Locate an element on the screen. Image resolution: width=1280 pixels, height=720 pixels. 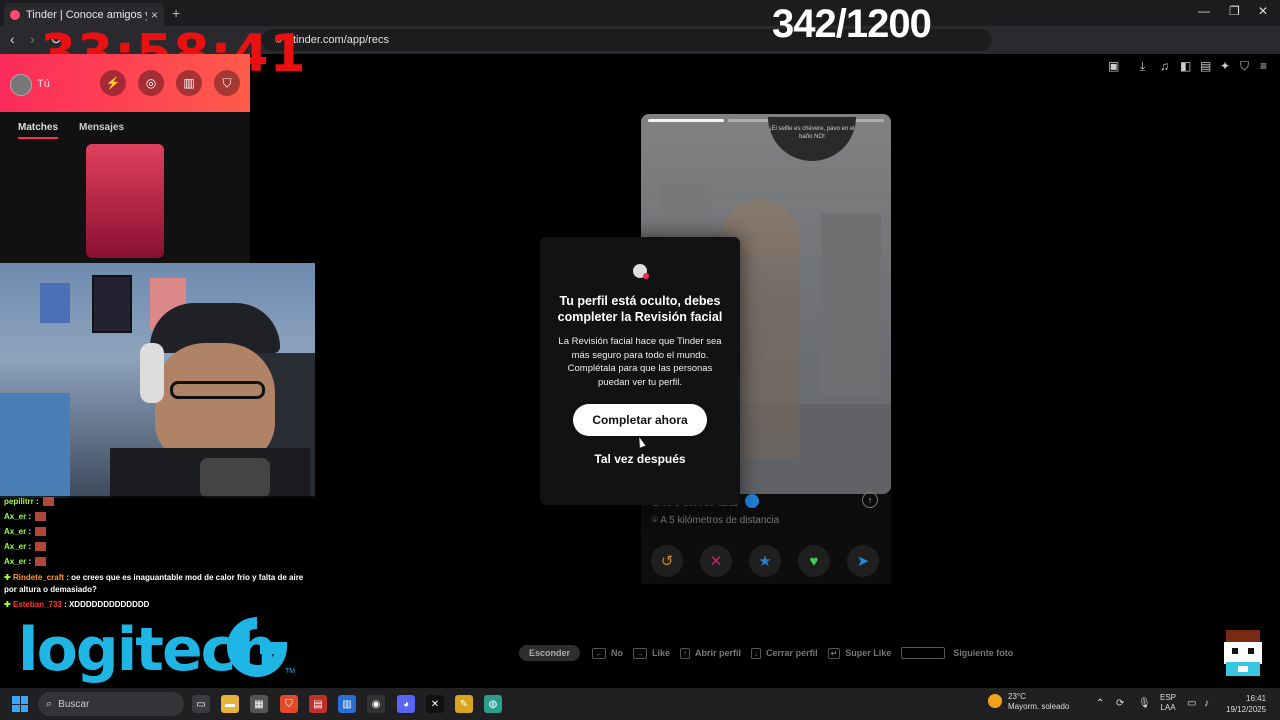
profile-distance: ⌾ A 5 kilómetros de distancia is located at coordinates (715, 520).